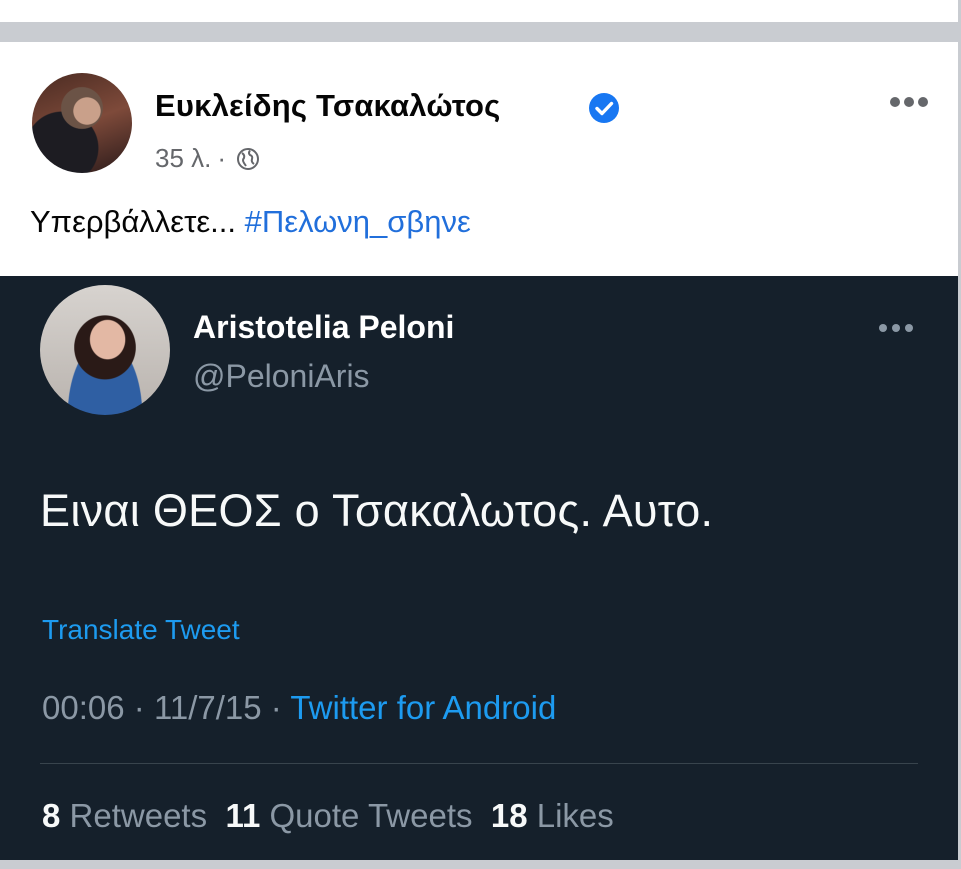 The height and width of the screenshot is (869, 961). I want to click on translate-tweet-link: Translate Tweet, so click(141, 629).